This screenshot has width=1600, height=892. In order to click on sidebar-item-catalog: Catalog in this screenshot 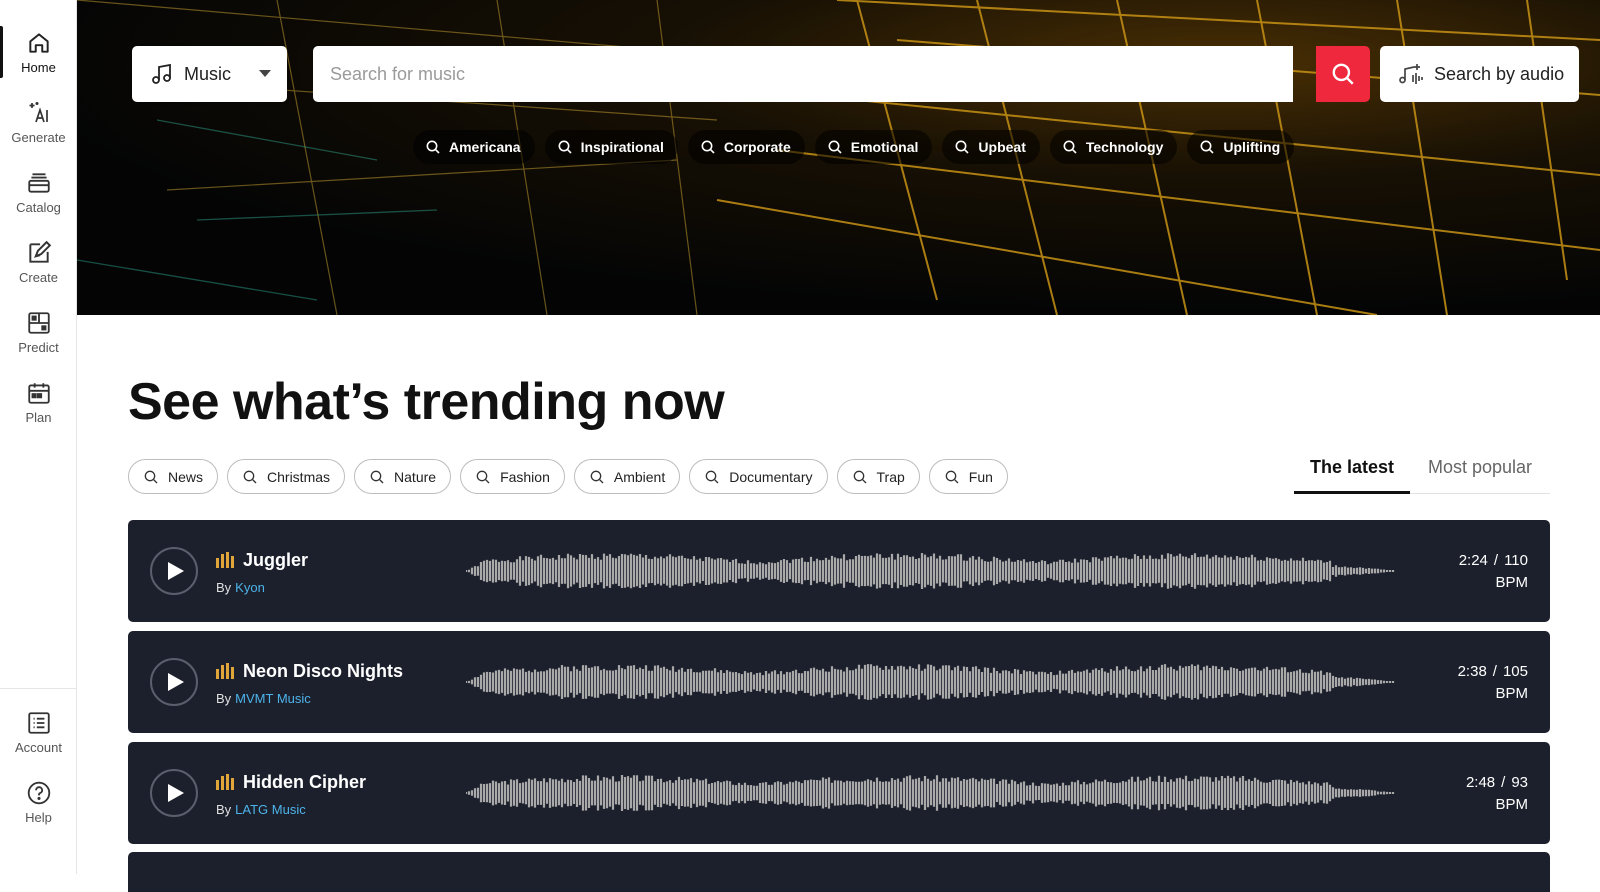, I will do `click(38, 197)`.